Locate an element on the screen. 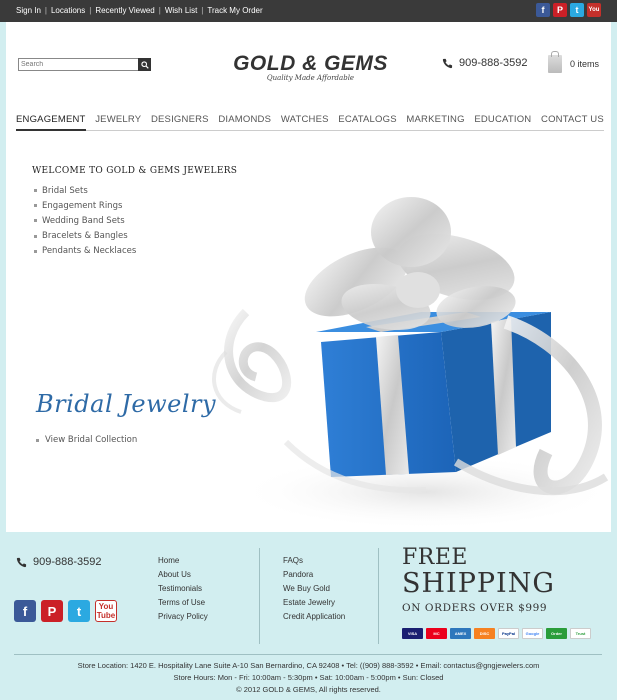  footer-link-privacy: Privacy Policy is located at coordinates (183, 619).